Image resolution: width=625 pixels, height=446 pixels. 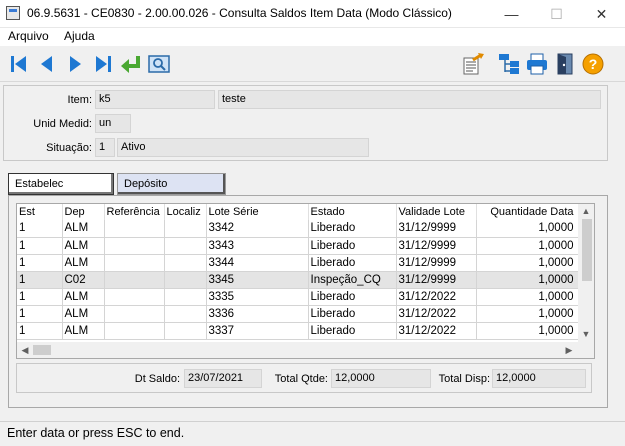 I want to click on first-record-button, so click(x=19, y=64).